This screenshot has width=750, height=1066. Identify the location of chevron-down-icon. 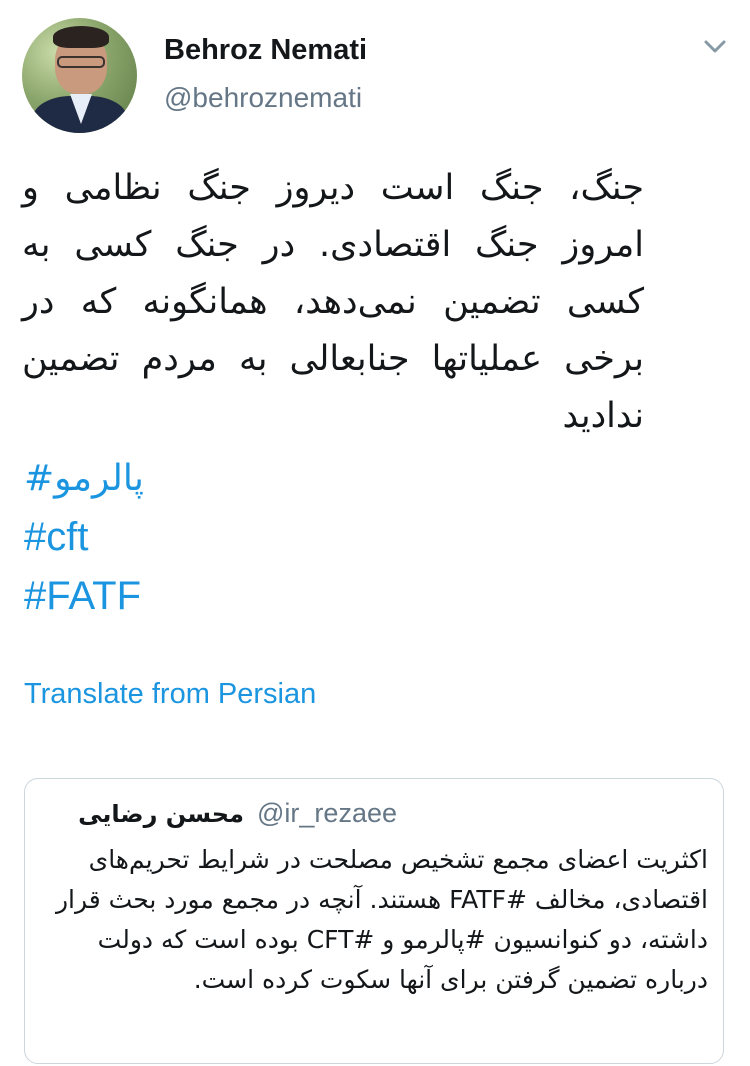
(715, 47).